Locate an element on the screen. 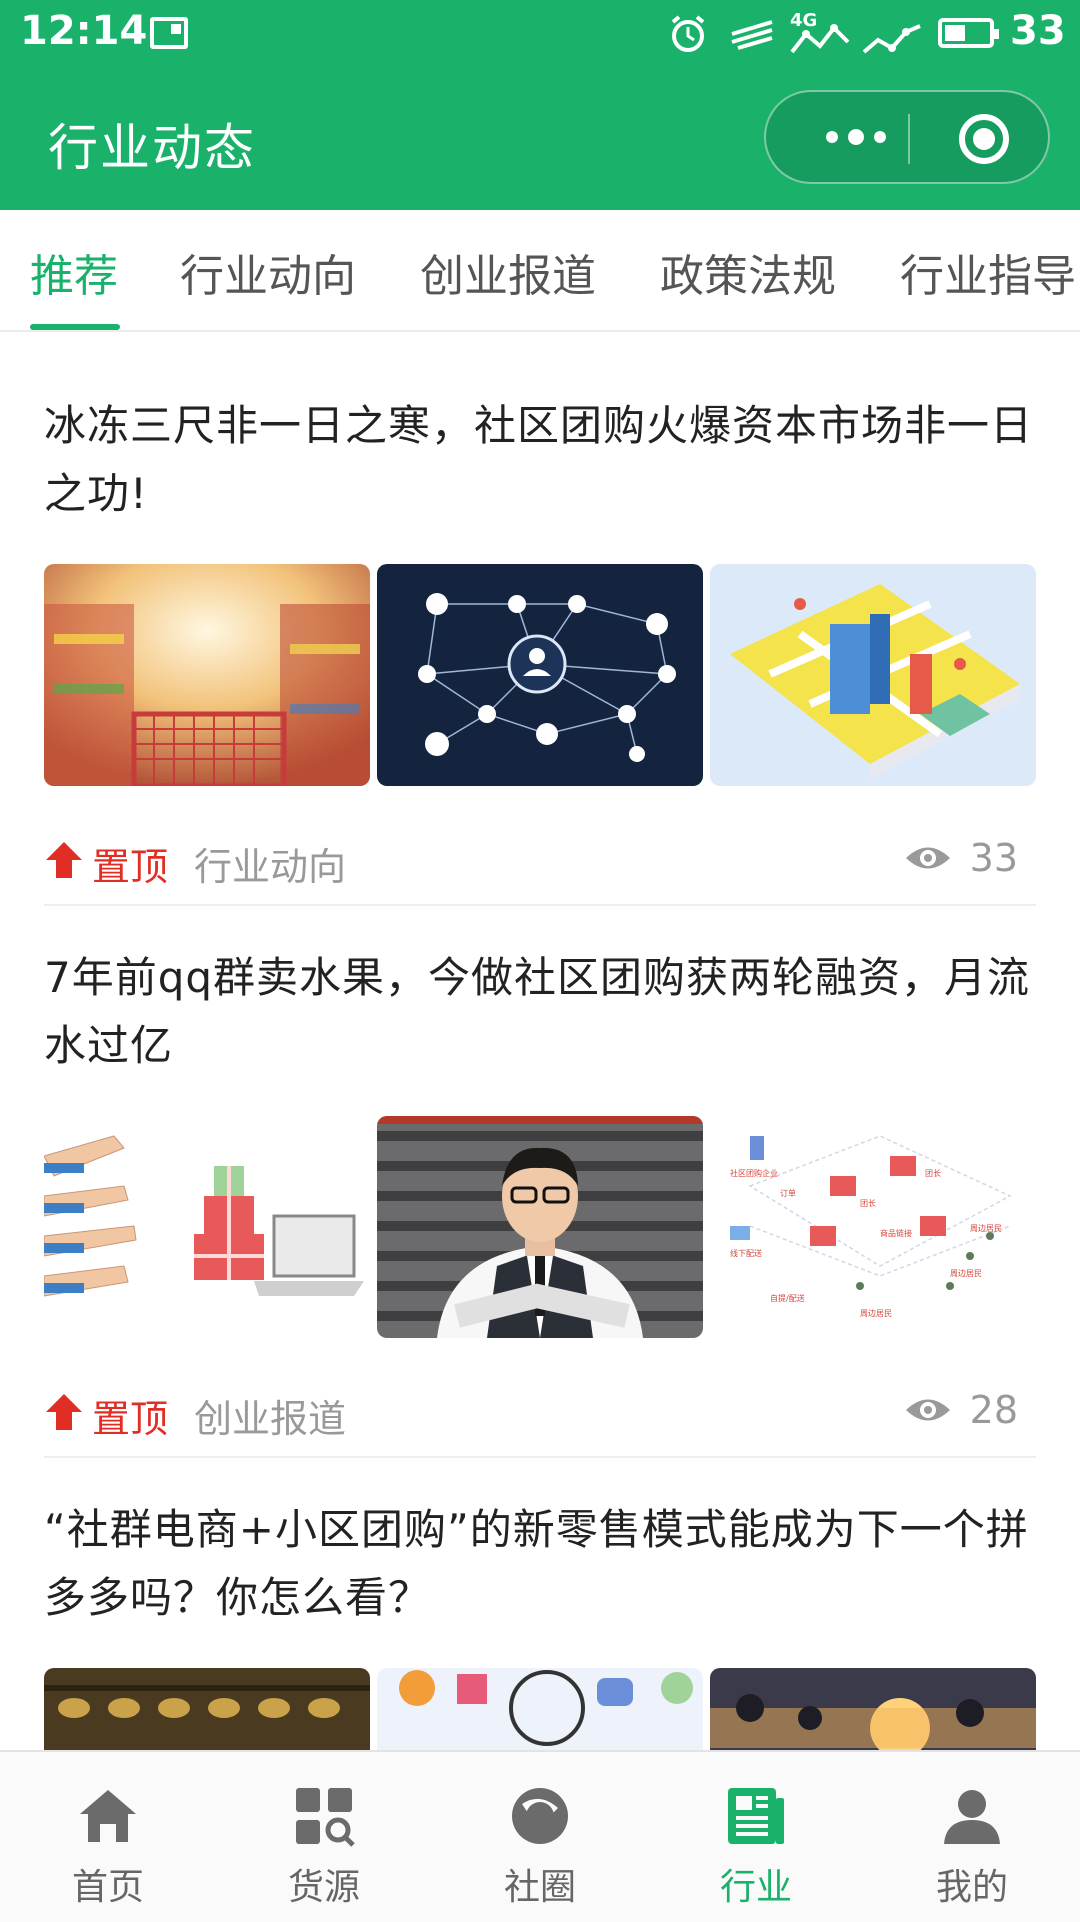 This screenshot has width=1080, height=1922. man-portrait-image is located at coordinates (540, 1227).